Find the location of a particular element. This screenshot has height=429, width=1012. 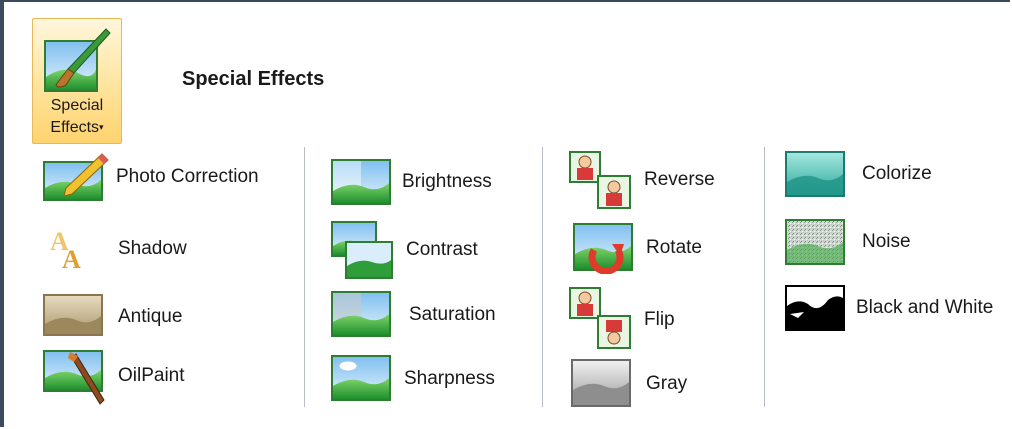

effect-label: Sharpness is located at coordinates (449, 378).